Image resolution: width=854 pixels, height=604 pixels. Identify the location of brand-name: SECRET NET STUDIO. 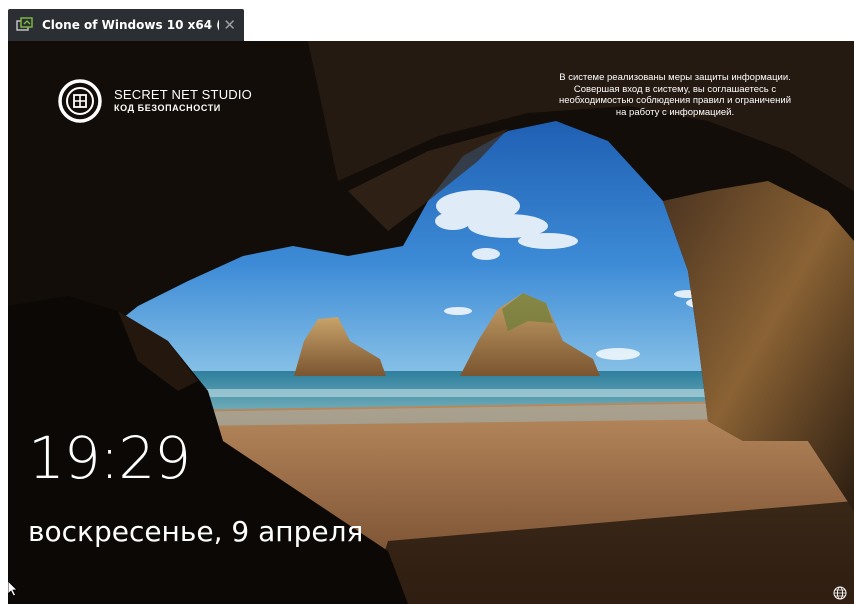
(183, 94).